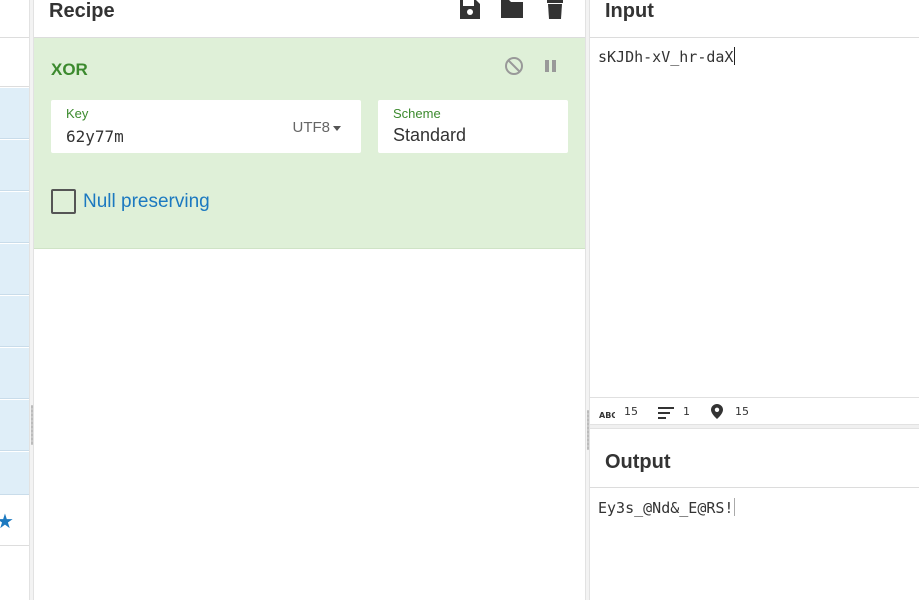 The width and height of the screenshot is (919, 600). What do you see at coordinates (14, 62) in the screenshot?
I see `operations-search-area` at bounding box center [14, 62].